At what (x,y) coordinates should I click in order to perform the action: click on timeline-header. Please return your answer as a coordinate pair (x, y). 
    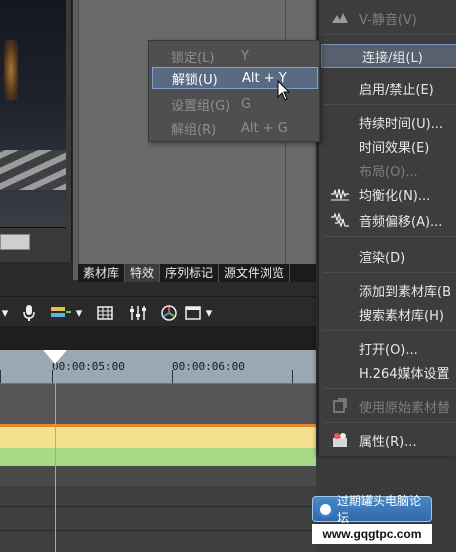
    Looking at the image, I should click on (160, 338).